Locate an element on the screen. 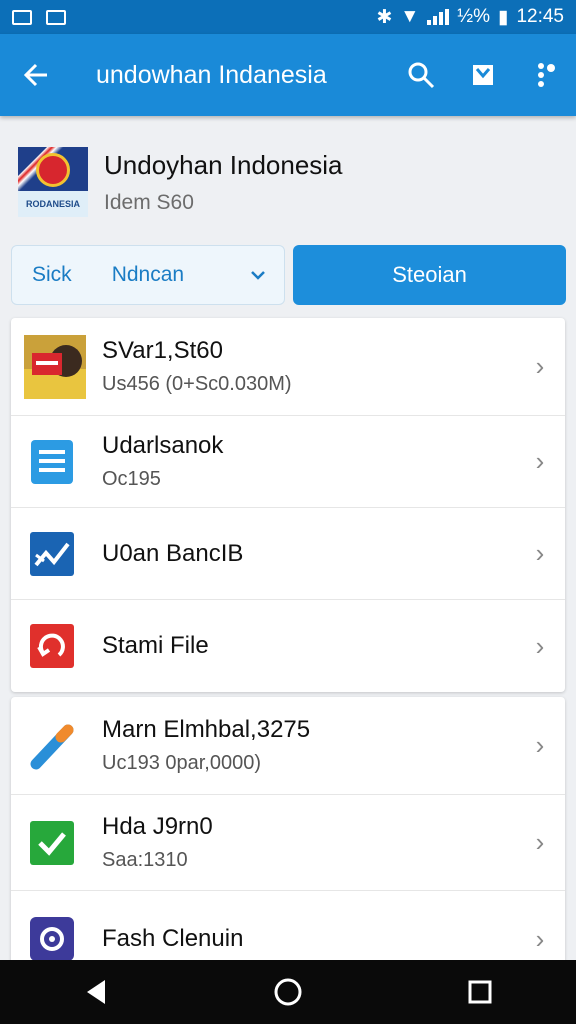  list-item-title: U0an BancIB is located at coordinates (173, 553).